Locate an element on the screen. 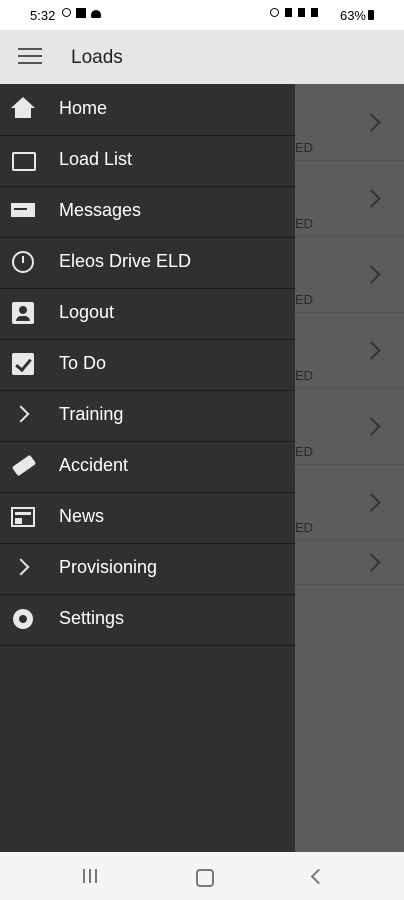 The height and width of the screenshot is (900, 404). drawer-item-messages: Messages is located at coordinates (147, 212).